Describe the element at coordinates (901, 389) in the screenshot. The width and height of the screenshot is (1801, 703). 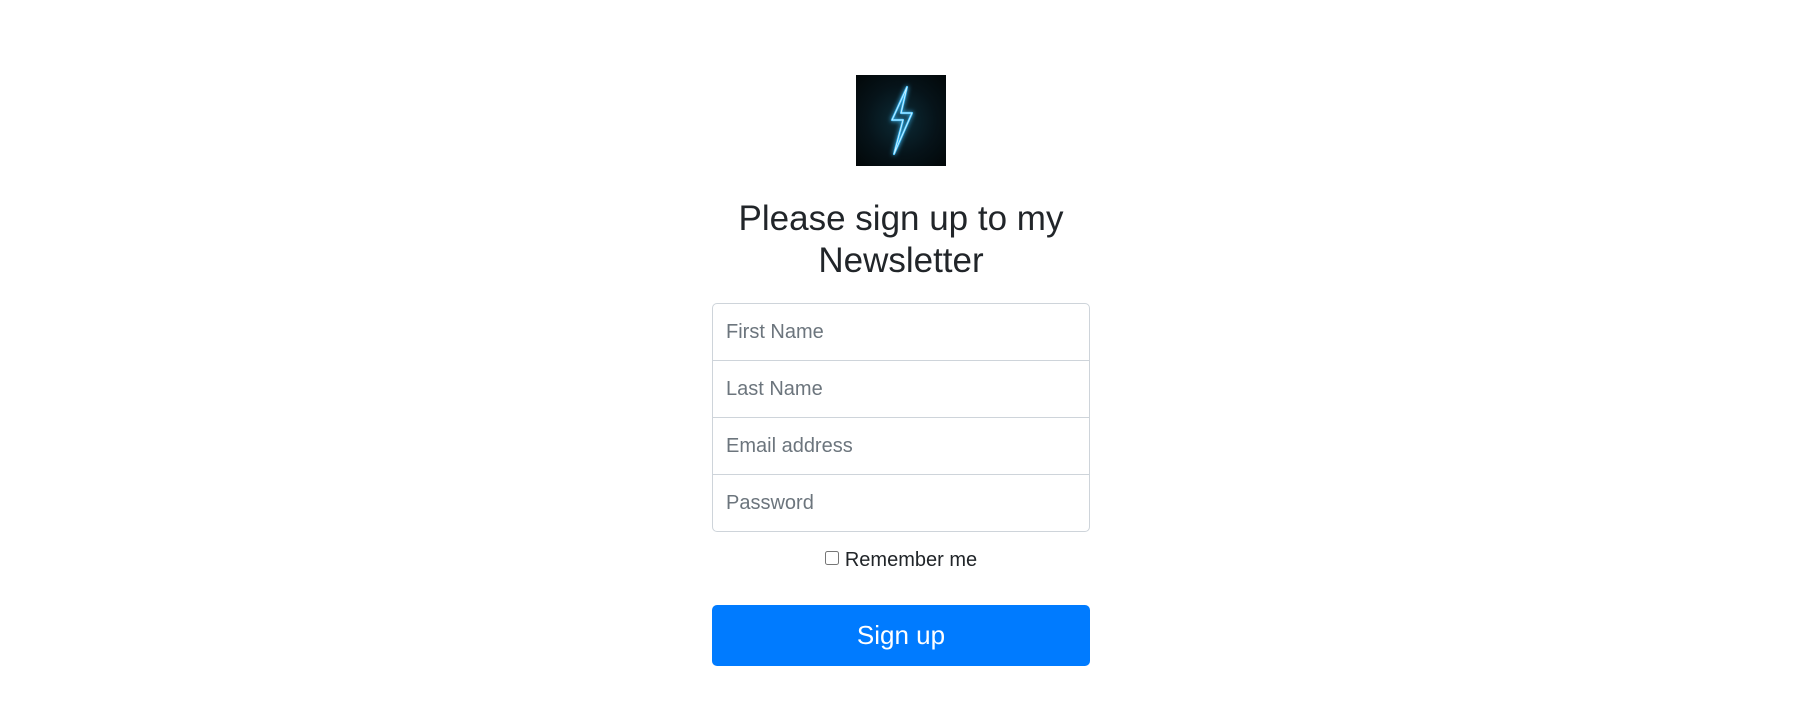
I see `last-name-field` at that location.